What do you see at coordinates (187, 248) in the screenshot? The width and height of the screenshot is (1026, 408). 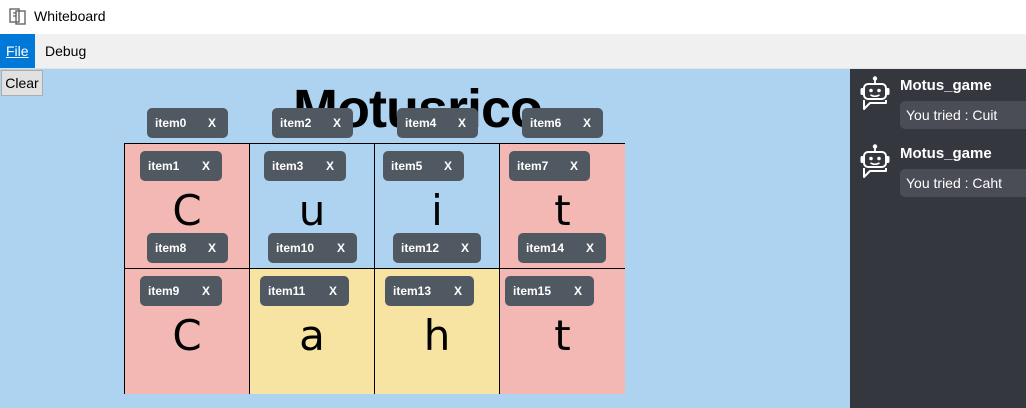 I see `item-tag: item8 X` at bounding box center [187, 248].